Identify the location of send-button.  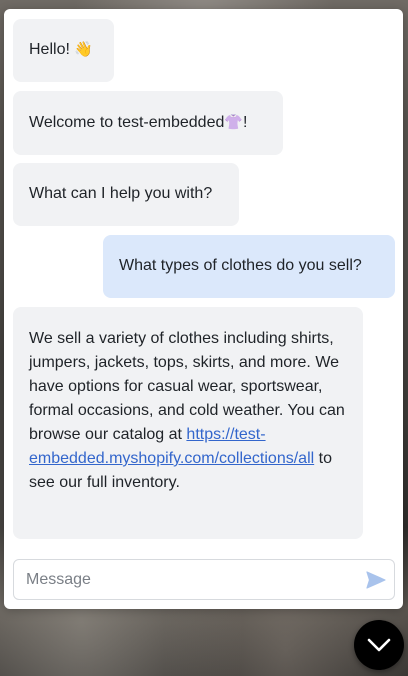
(376, 580).